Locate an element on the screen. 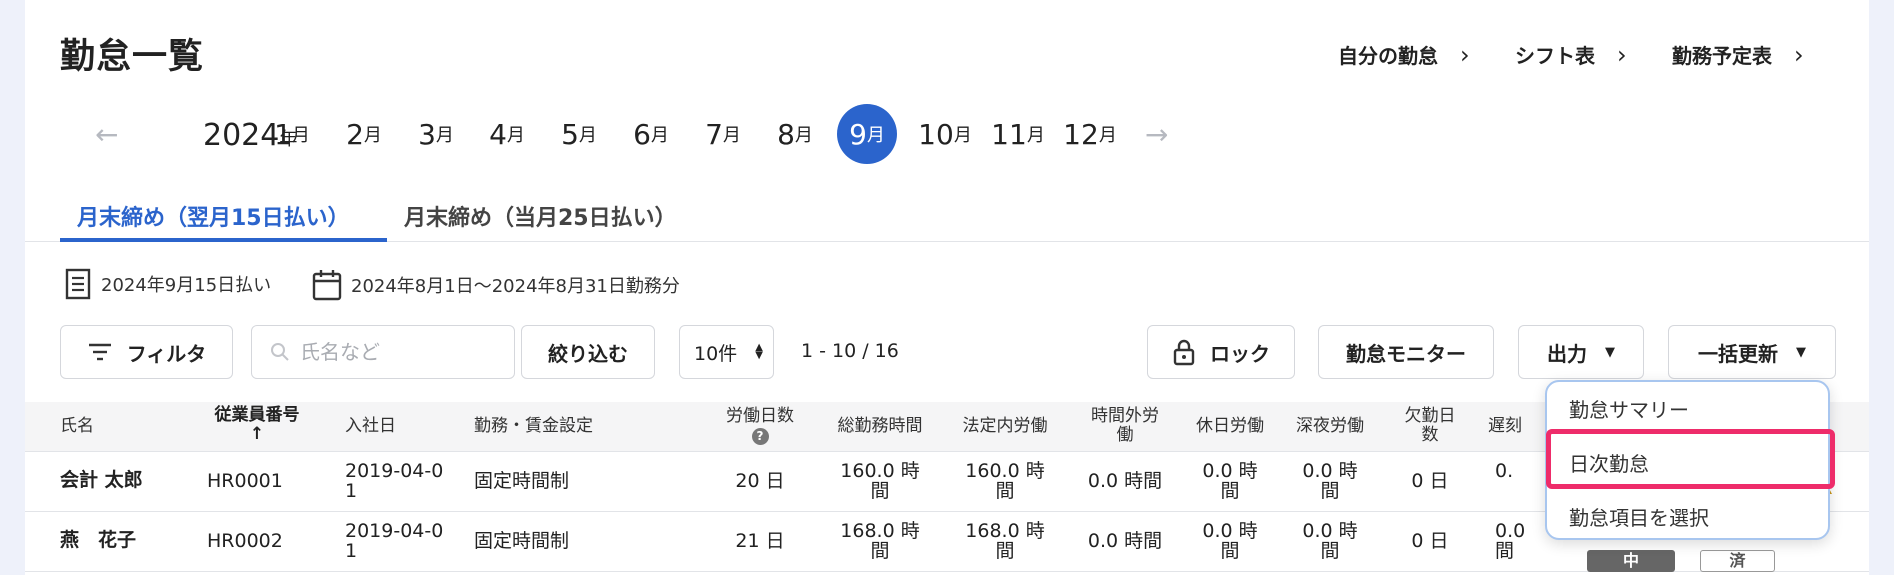 This screenshot has height=575, width=1894. highlight-box is located at coordinates (1690, 459).